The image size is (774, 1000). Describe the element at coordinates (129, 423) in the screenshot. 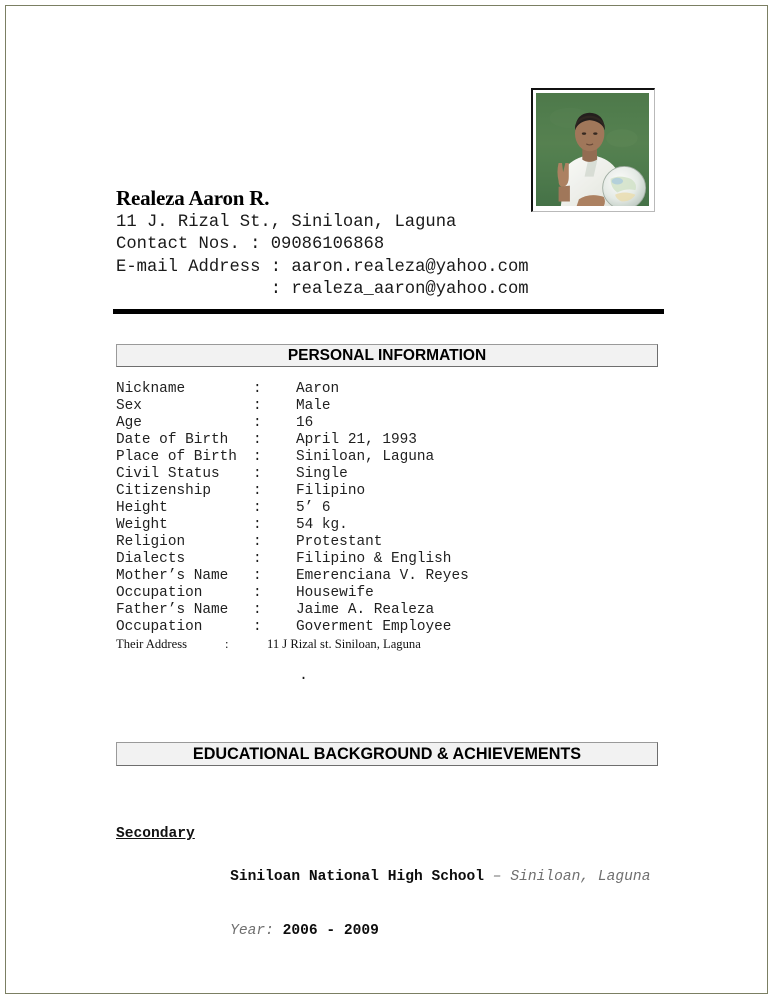

I see `info-row-label: Age` at that location.